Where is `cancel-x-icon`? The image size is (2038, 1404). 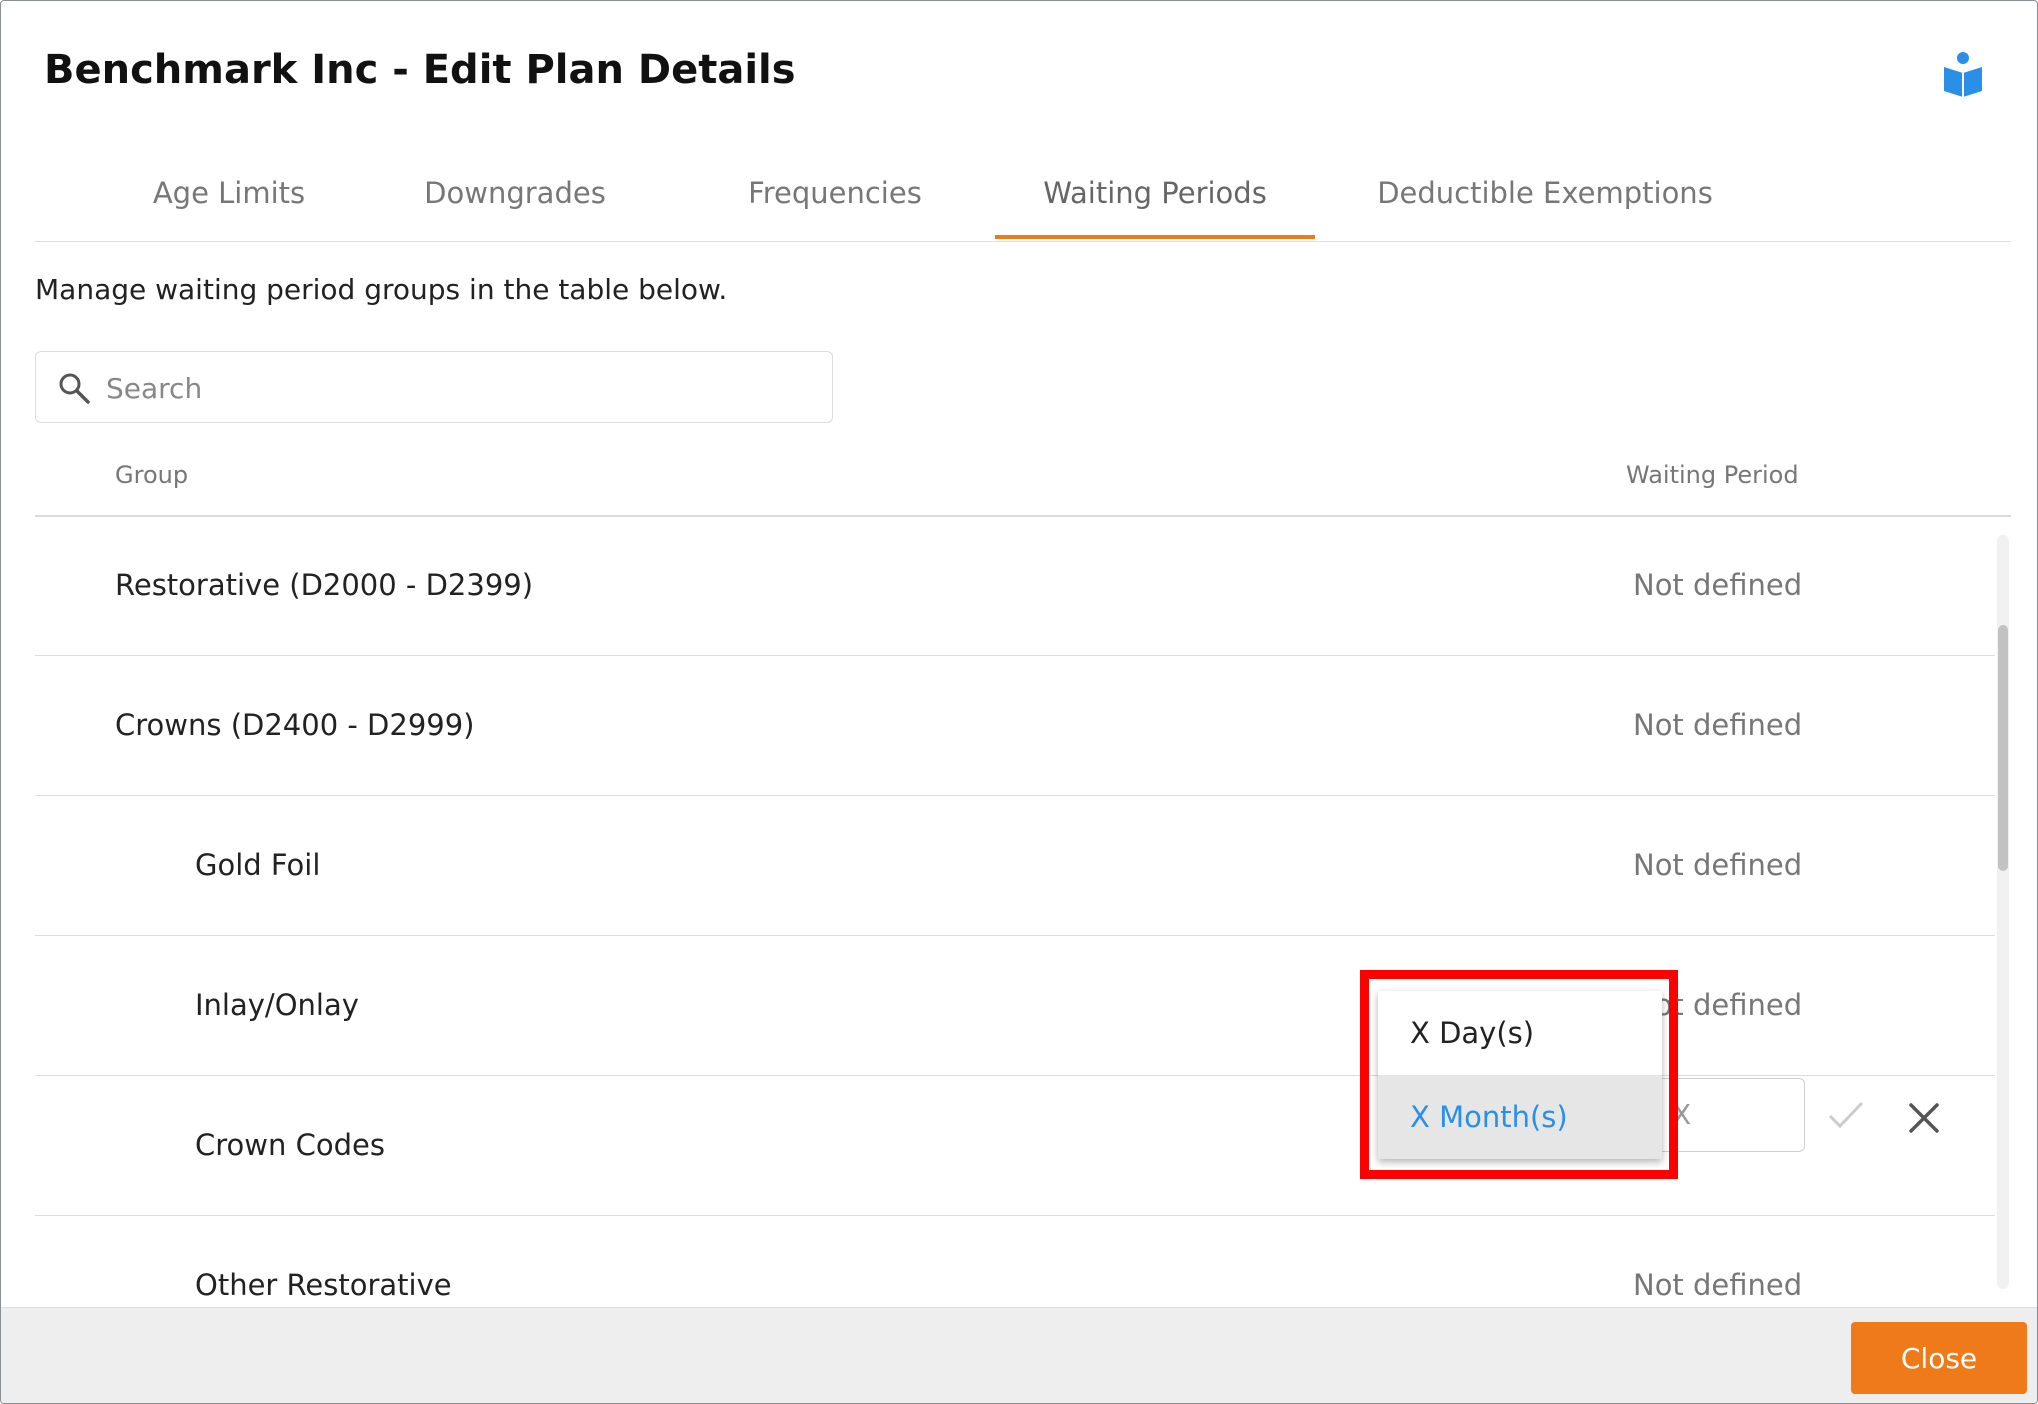
cancel-x-icon is located at coordinates (1924, 1118).